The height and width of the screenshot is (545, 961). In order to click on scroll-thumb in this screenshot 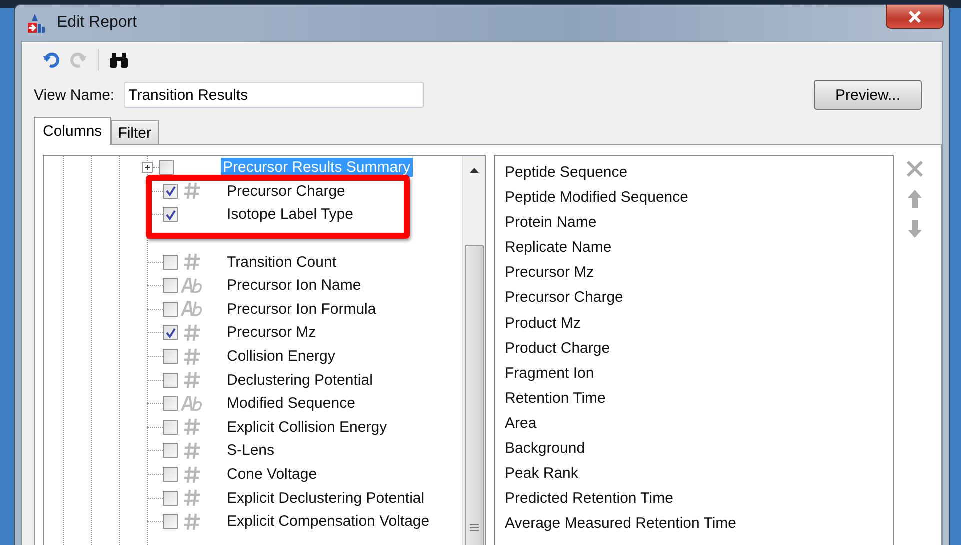, I will do `click(474, 395)`.